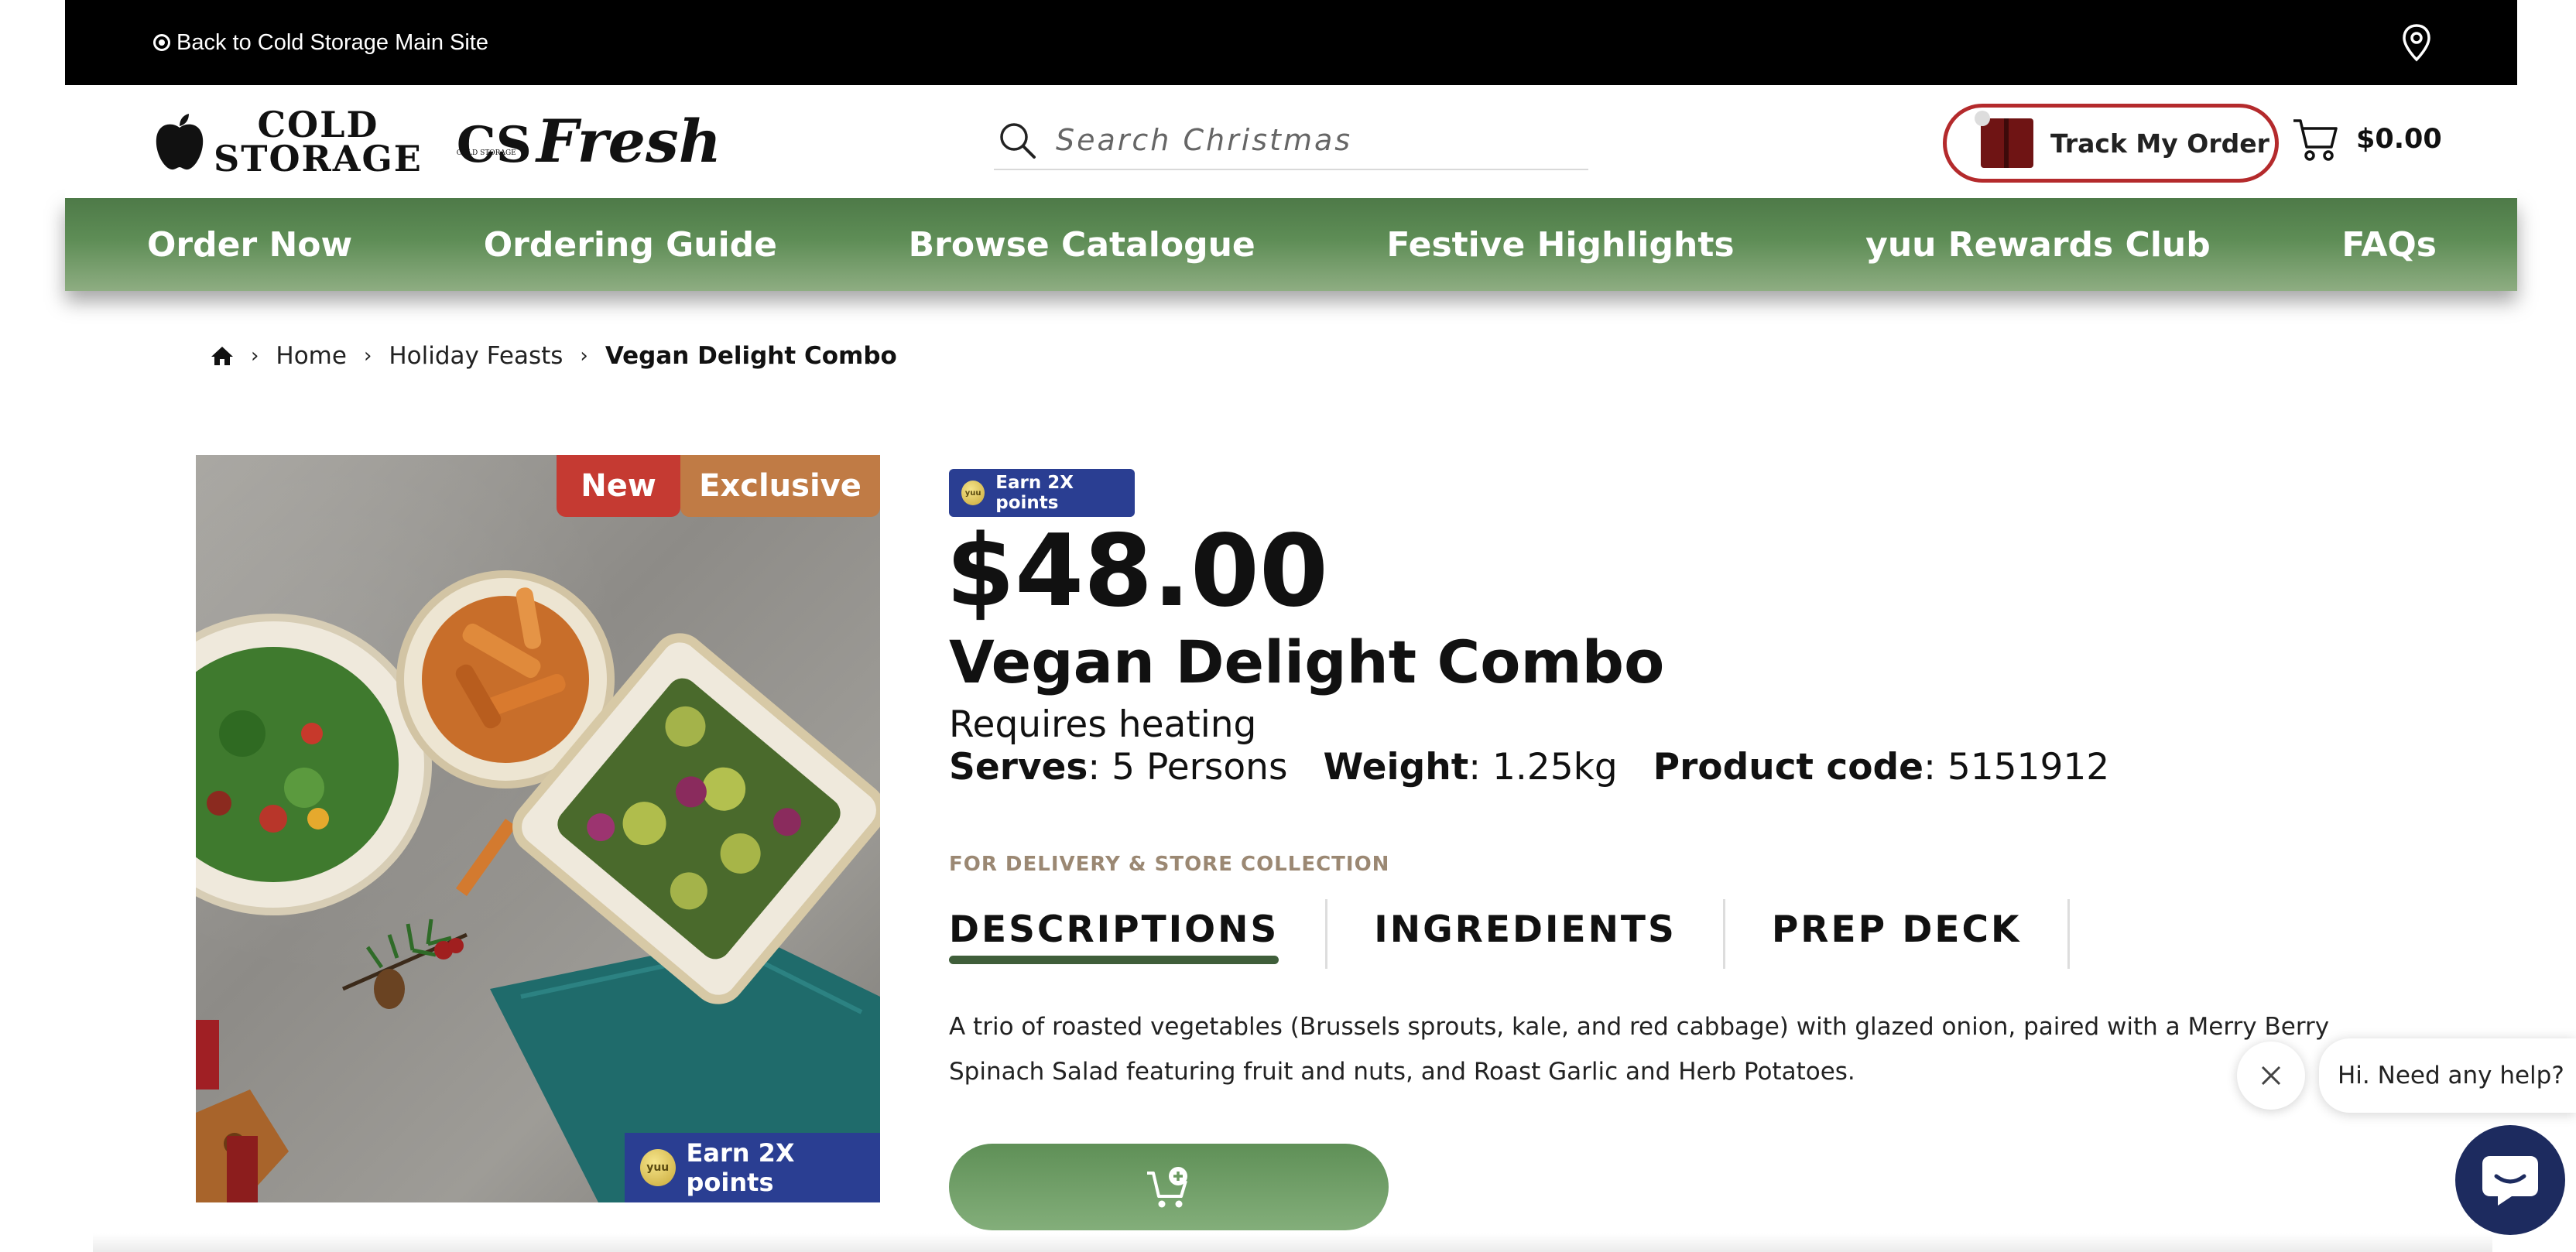 The width and height of the screenshot is (2576, 1252). What do you see at coordinates (618, 486) in the screenshot?
I see `new-badge: New` at bounding box center [618, 486].